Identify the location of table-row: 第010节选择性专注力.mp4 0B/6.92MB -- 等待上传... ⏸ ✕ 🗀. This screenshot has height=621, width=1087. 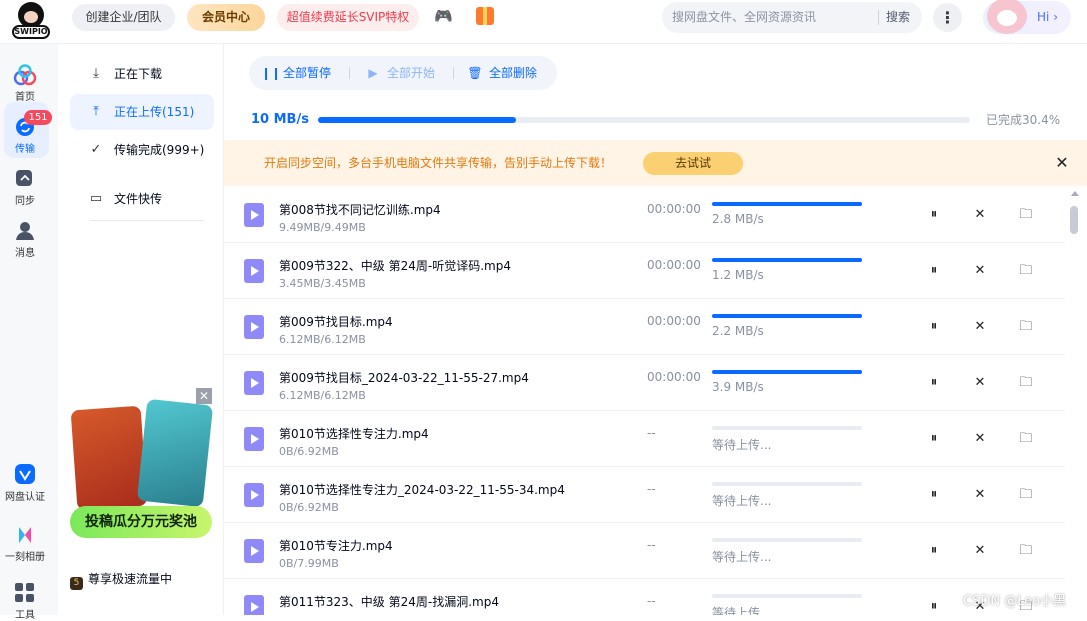
(644, 439).